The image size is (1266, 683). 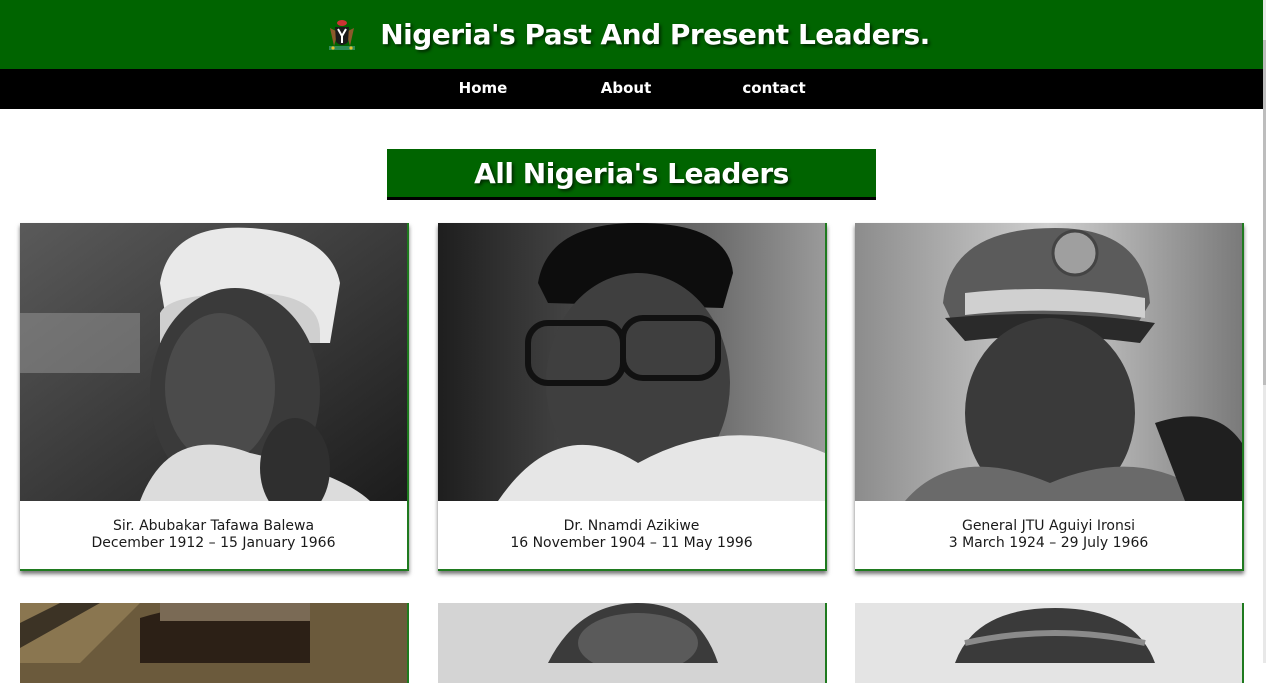 What do you see at coordinates (631, 174) in the screenshot?
I see `section-heading: All Nigeria's Leaders` at bounding box center [631, 174].